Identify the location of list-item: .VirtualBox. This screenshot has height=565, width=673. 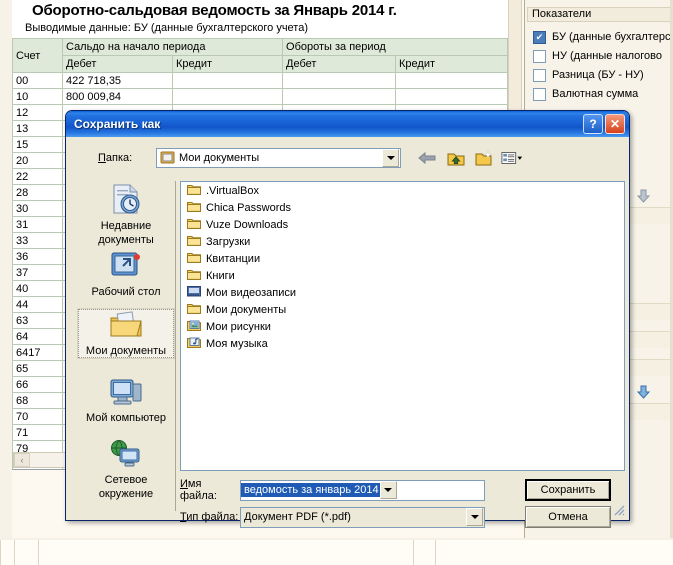
(402, 190).